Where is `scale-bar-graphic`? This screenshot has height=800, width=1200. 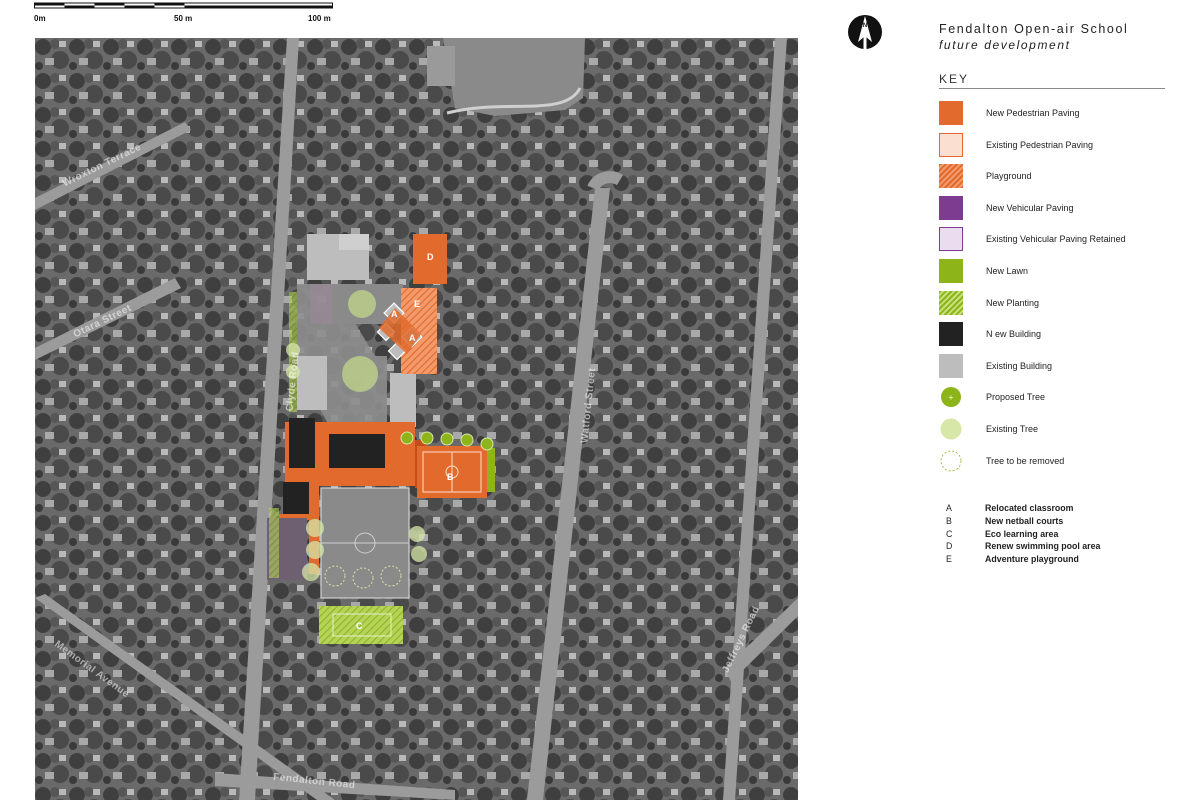
scale-bar-graphic is located at coordinates (183, 5).